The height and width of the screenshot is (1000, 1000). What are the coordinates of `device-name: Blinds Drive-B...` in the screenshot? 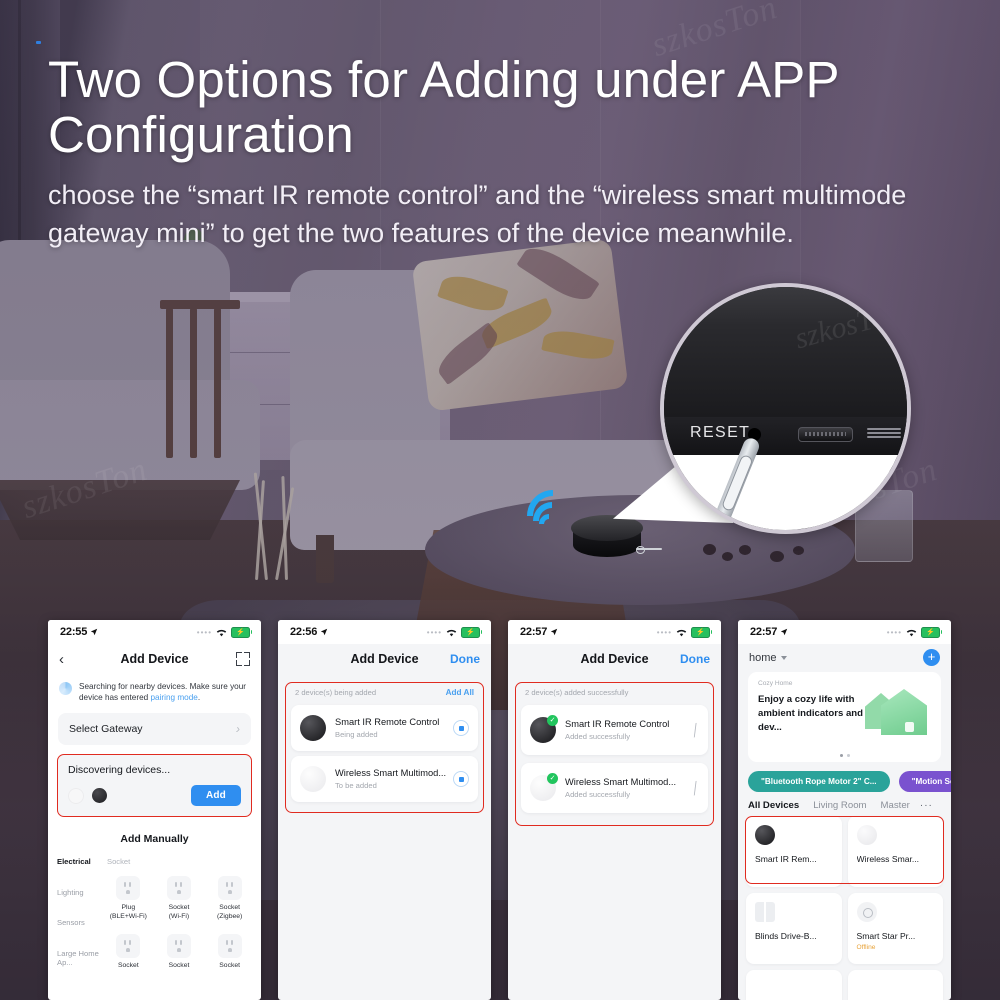 It's located at (786, 936).